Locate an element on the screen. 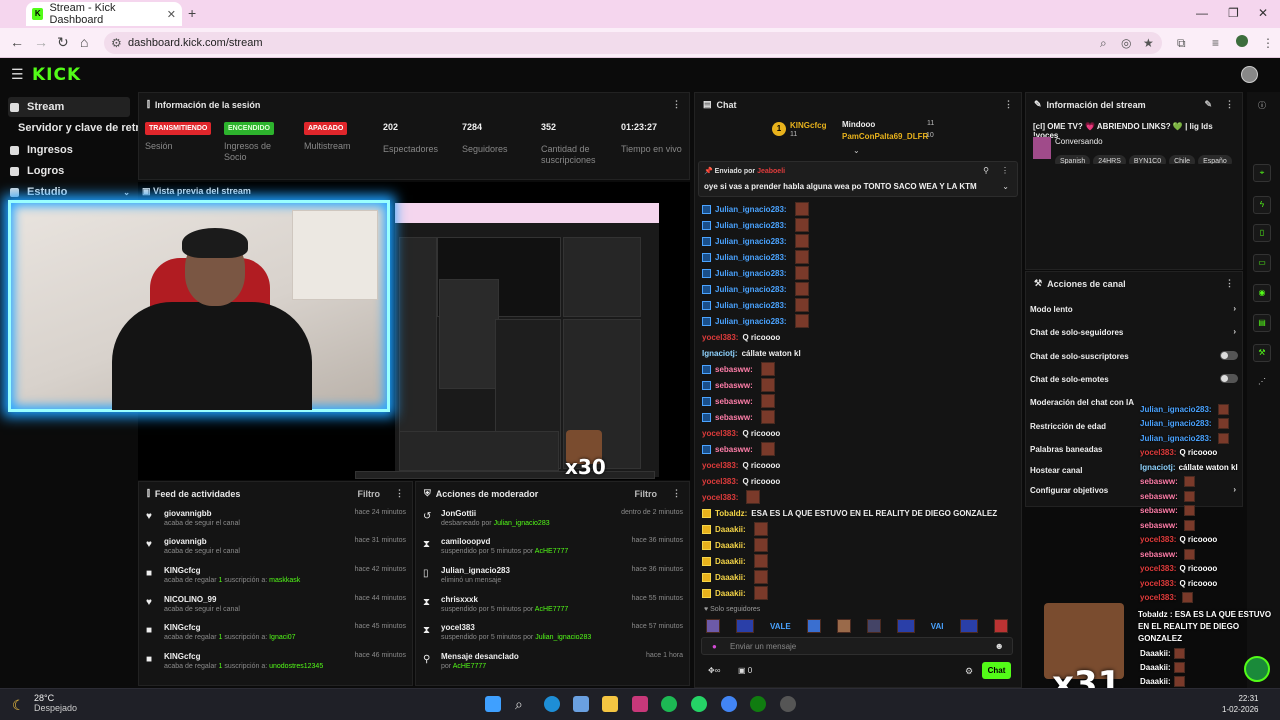  media-control-icon: ≡ is located at coordinates (1215, 43).